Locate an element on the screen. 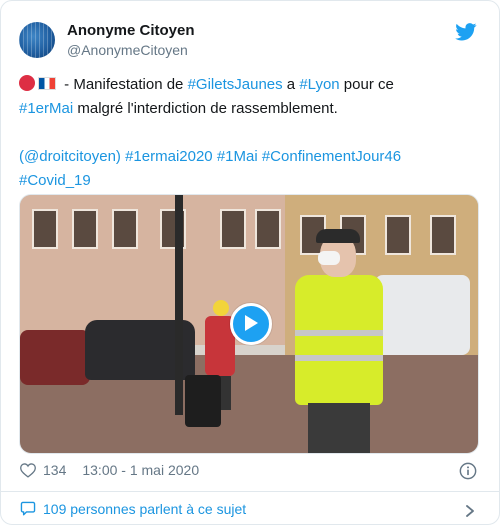  tweet-meta: 134 13:00 - 1 mai 2020 is located at coordinates (109, 470).